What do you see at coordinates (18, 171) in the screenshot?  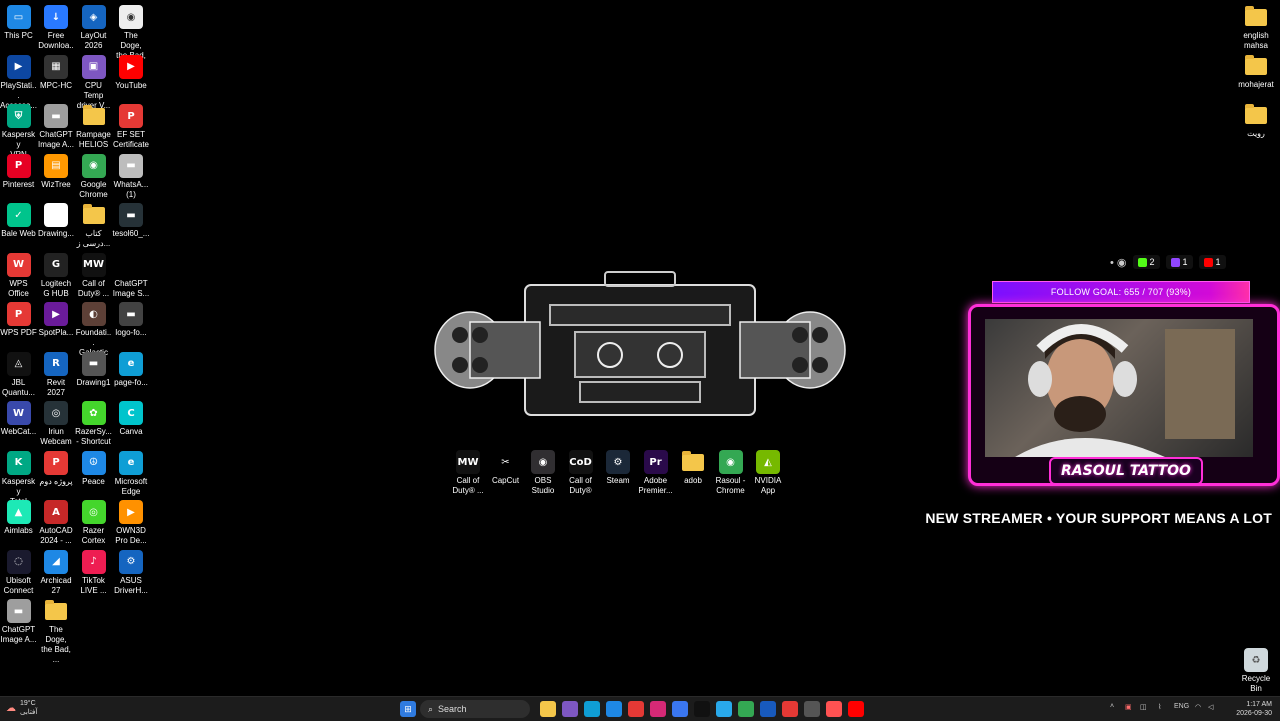 I see `desktop-shortcut: P Pinterest` at bounding box center [18, 171].